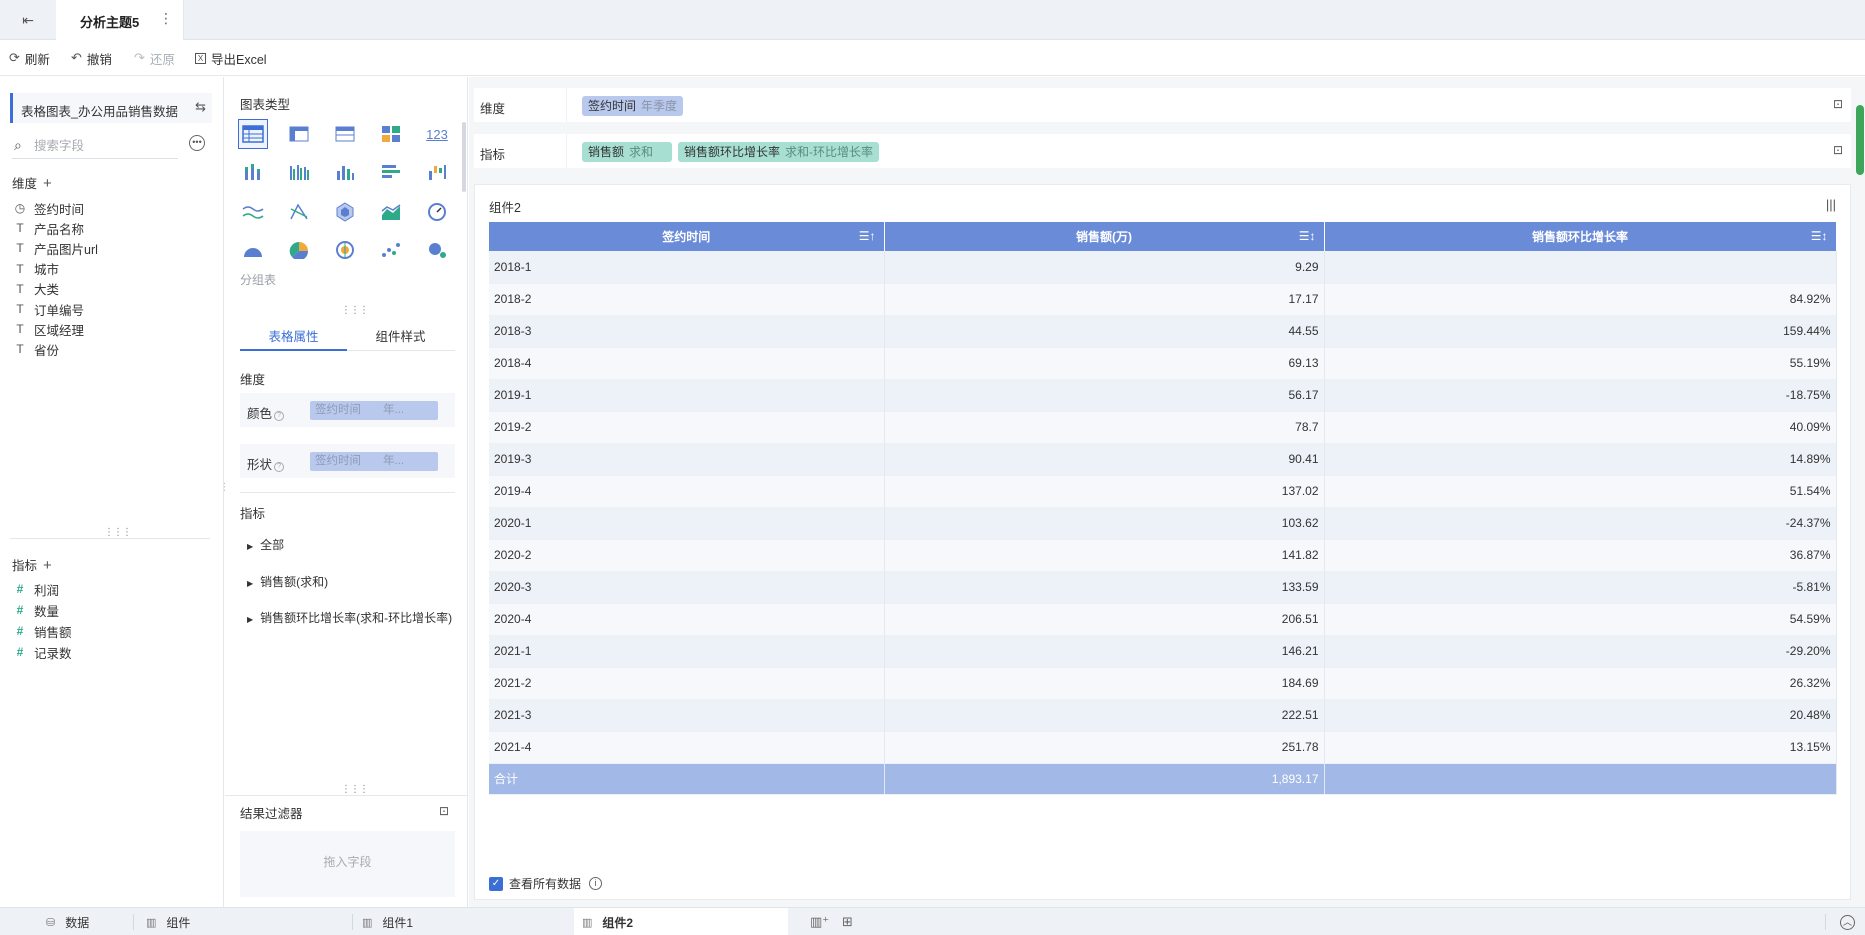  Describe the element at coordinates (867, 236) in the screenshot. I see `sort-asc-icon: ☰↑` at that location.